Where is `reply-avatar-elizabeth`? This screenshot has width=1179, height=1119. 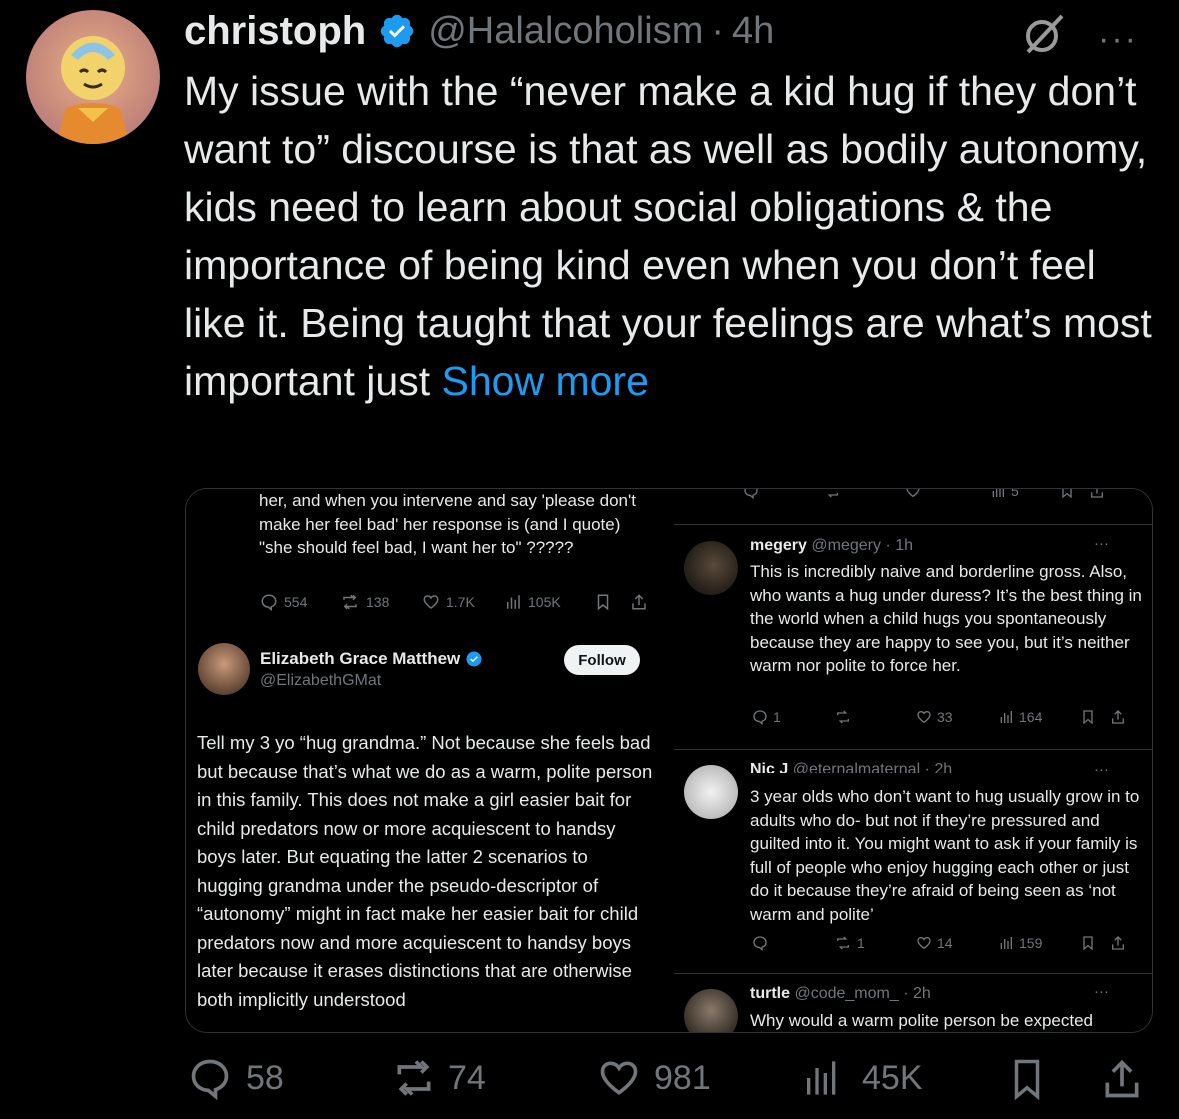 reply-avatar-elizabeth is located at coordinates (224, 669).